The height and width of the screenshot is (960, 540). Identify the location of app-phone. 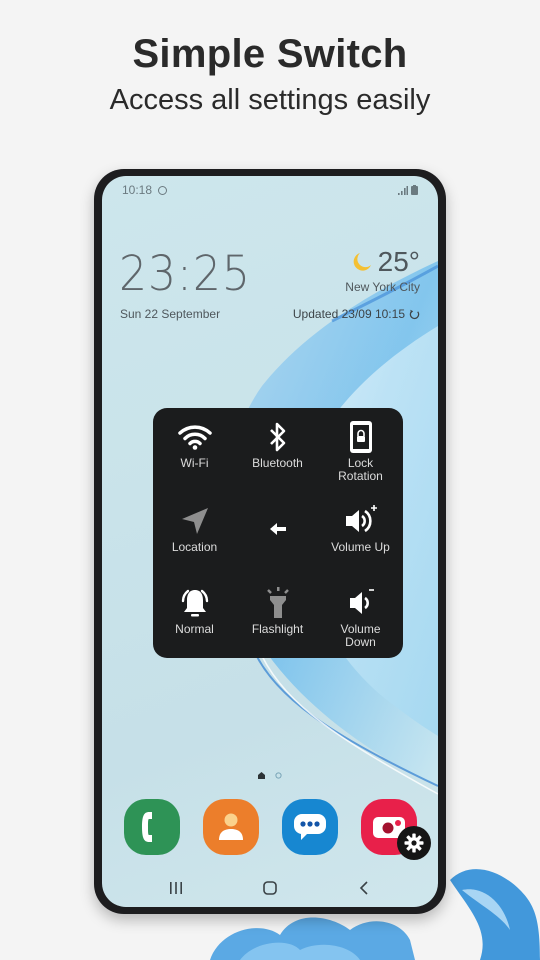
(152, 827).